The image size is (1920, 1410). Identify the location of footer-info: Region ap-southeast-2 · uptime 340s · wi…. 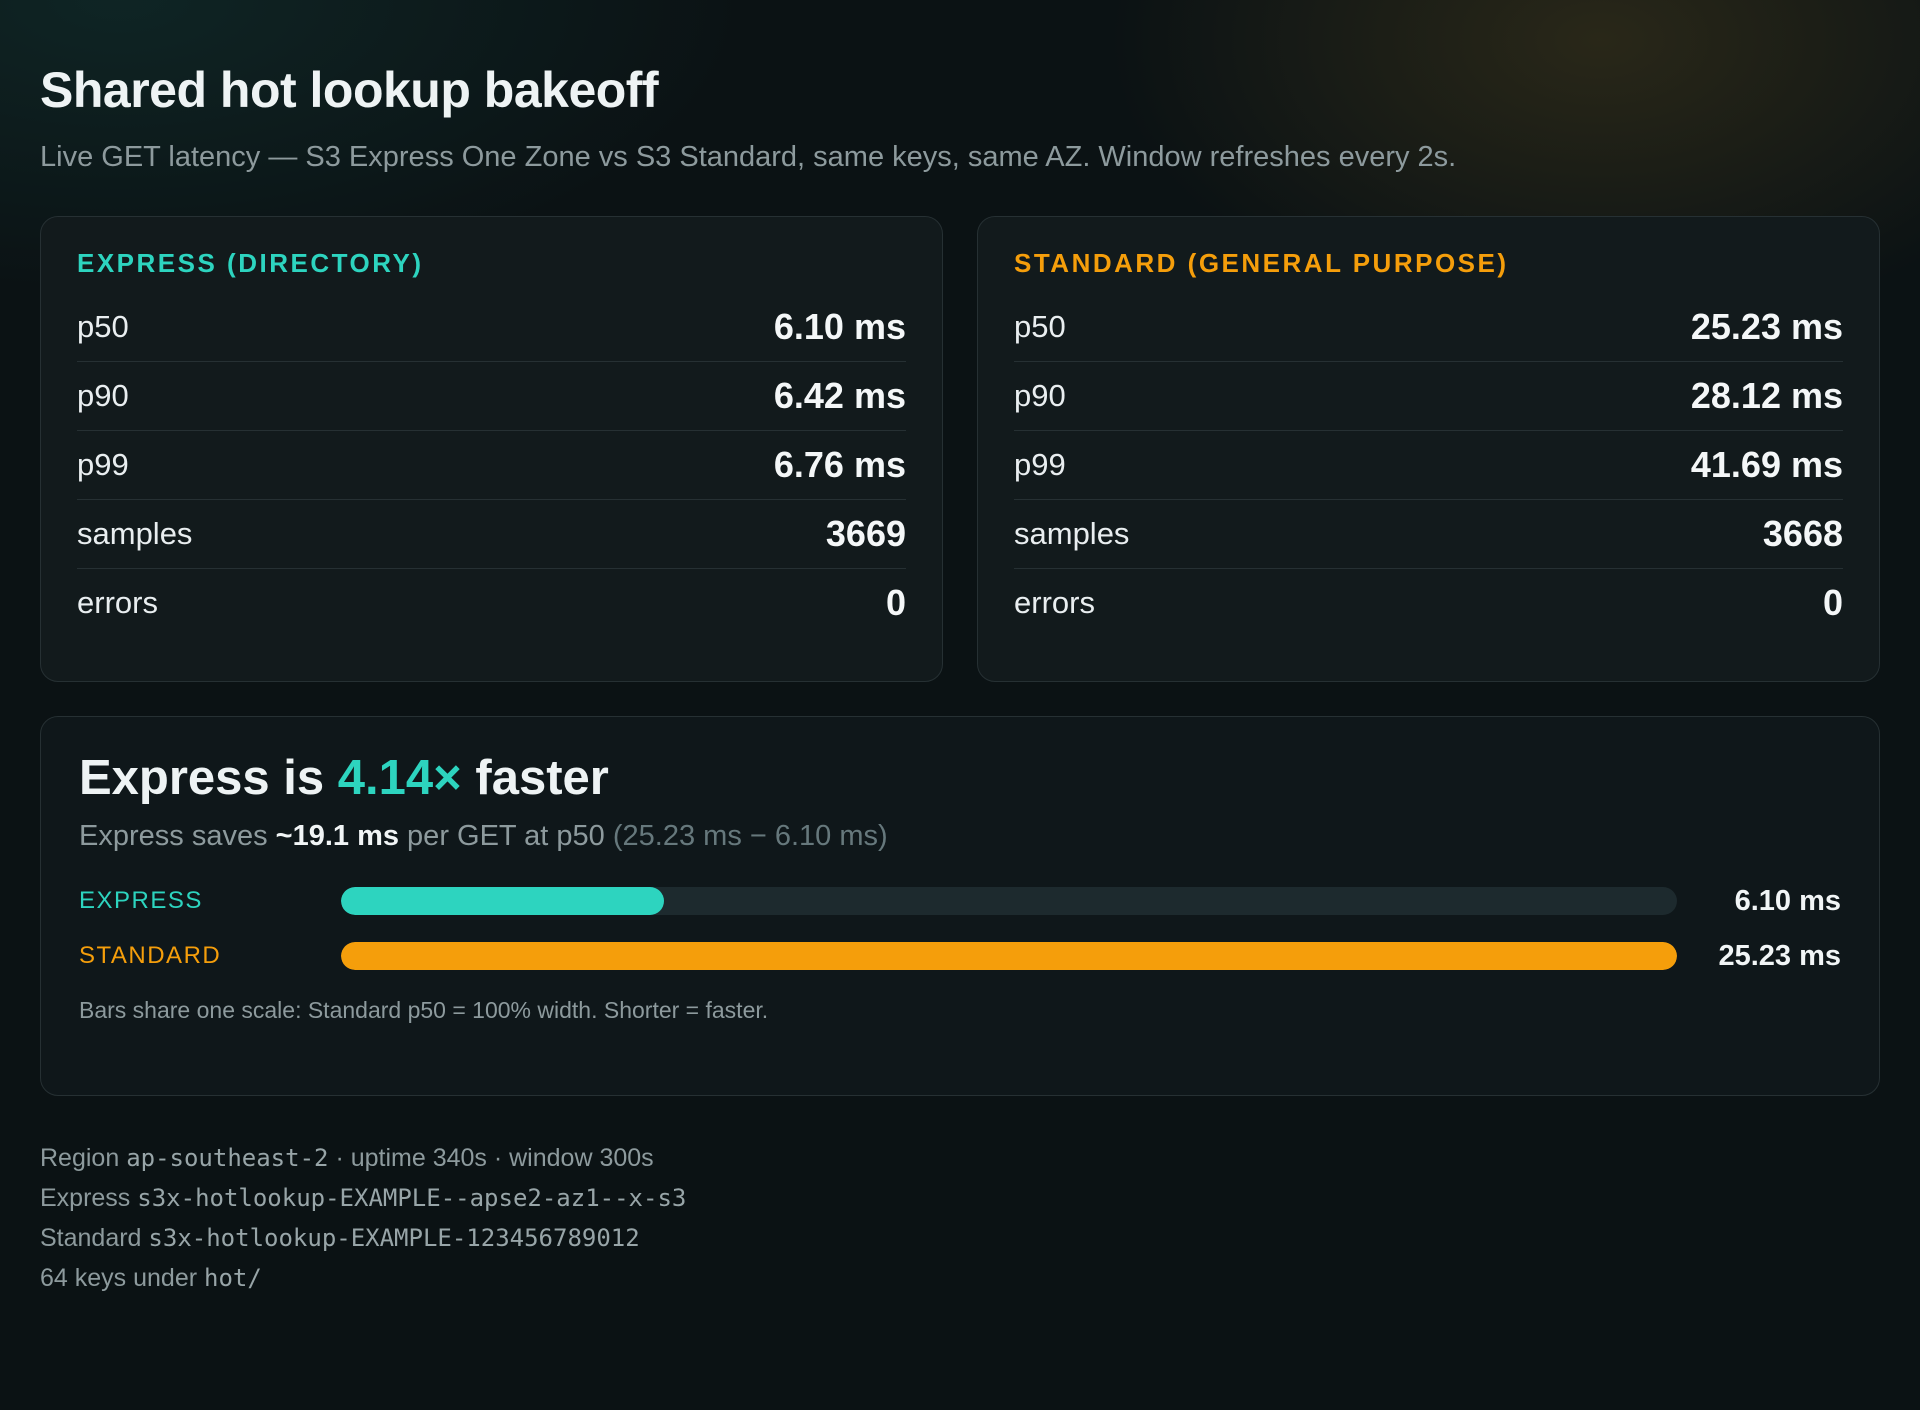
(960, 1218).